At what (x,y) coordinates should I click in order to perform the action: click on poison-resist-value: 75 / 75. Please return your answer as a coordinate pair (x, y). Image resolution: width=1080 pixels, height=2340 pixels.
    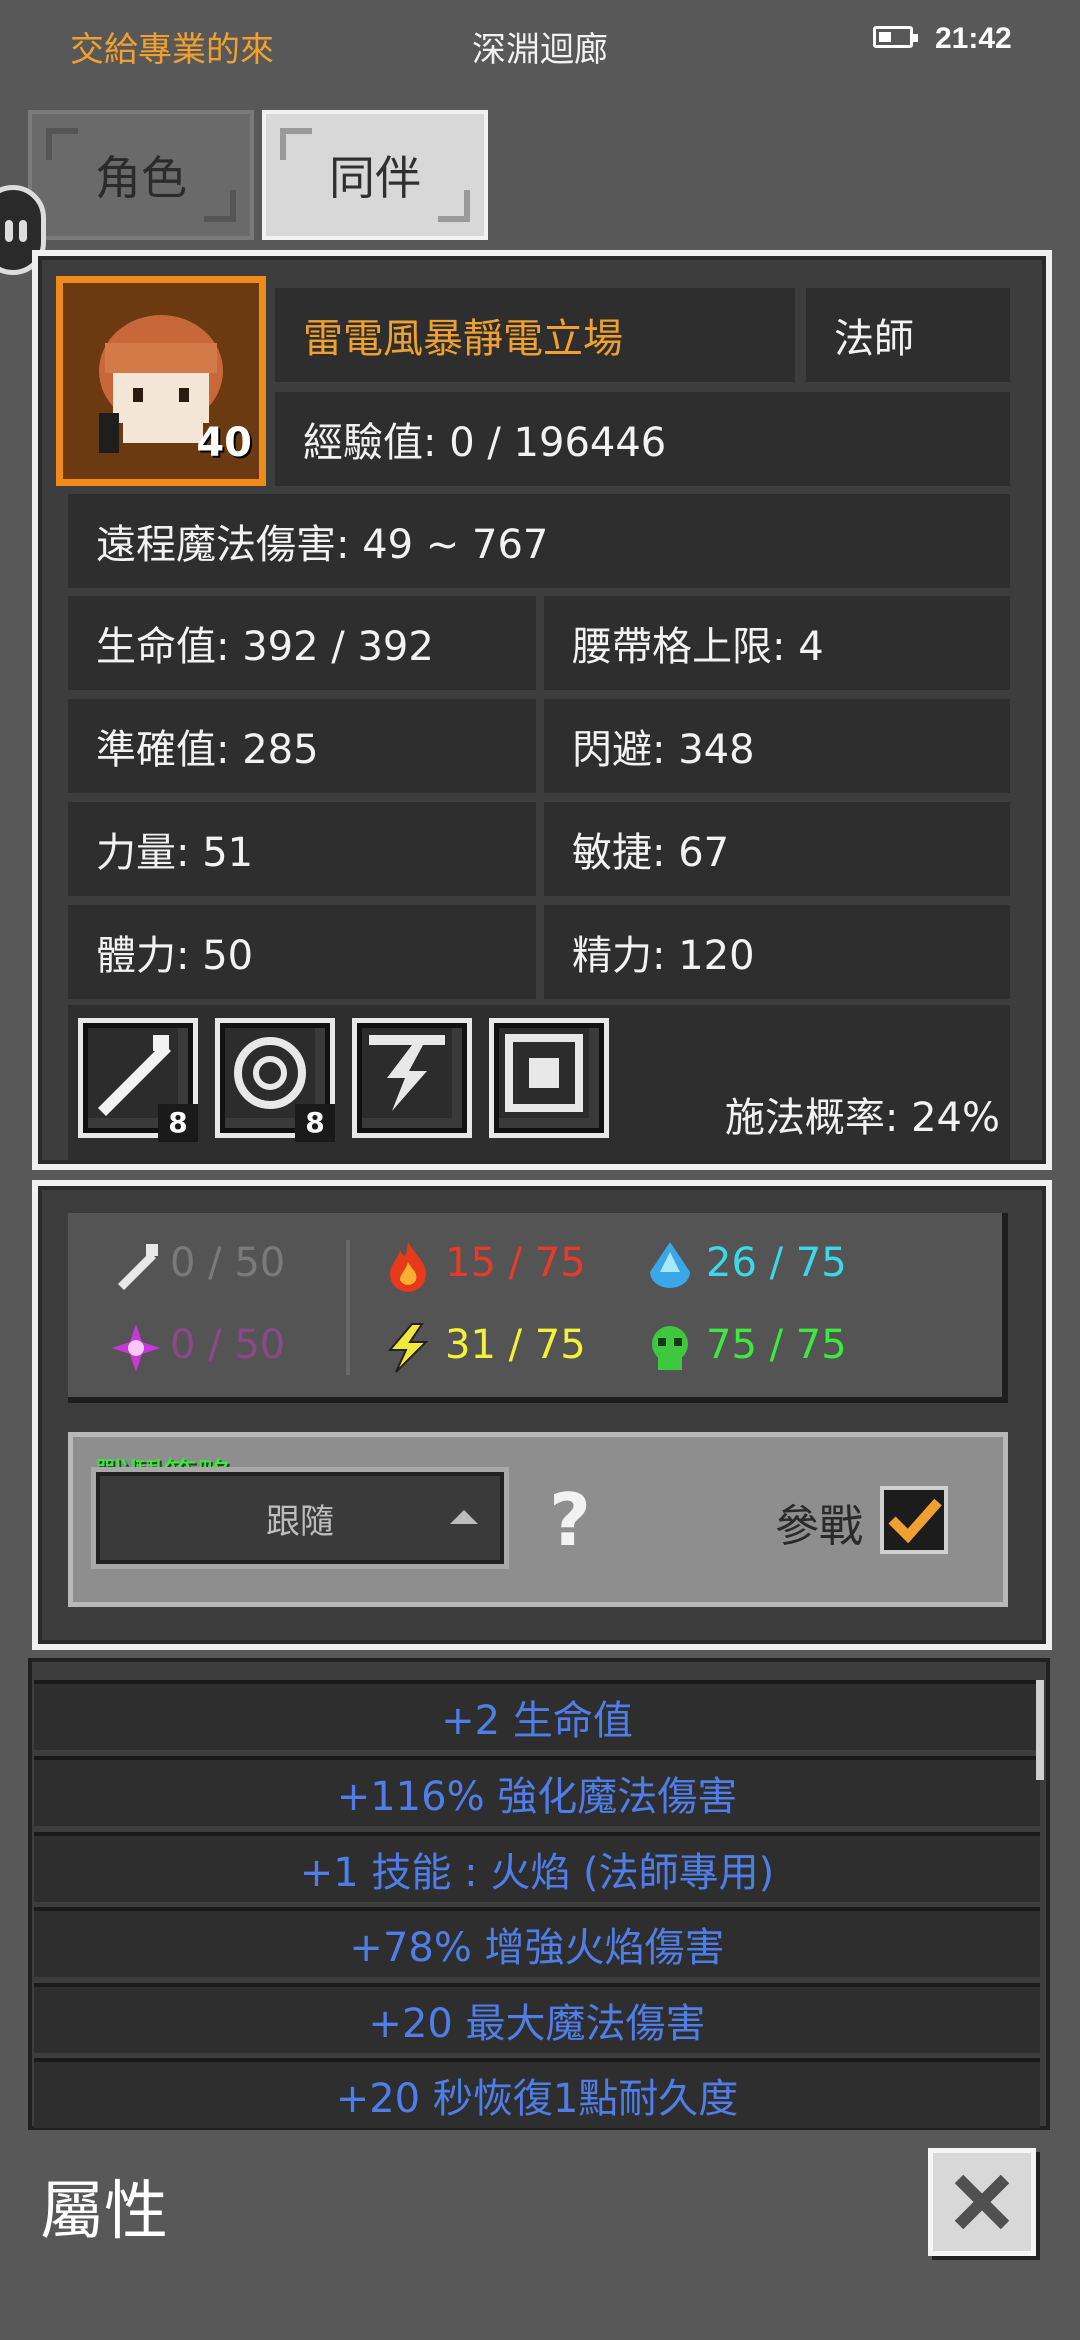
    Looking at the image, I should click on (776, 1345).